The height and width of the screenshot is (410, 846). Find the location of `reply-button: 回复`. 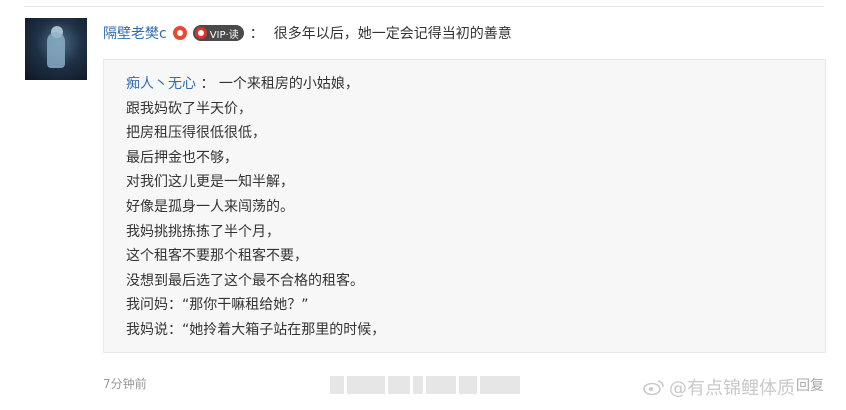

reply-button: 回复 is located at coordinates (810, 385).